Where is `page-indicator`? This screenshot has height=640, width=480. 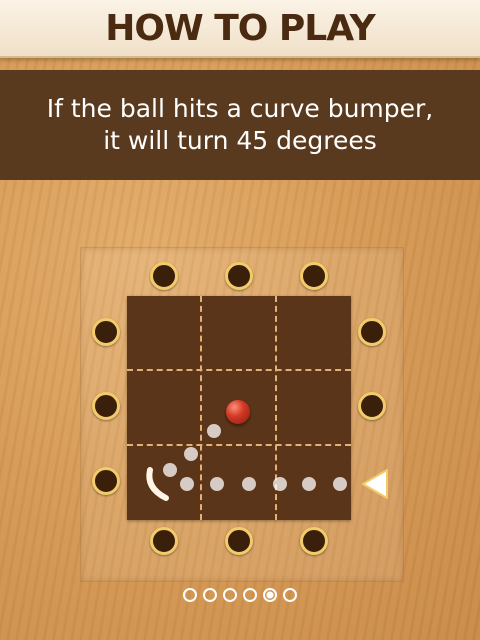 page-indicator is located at coordinates (240, 595).